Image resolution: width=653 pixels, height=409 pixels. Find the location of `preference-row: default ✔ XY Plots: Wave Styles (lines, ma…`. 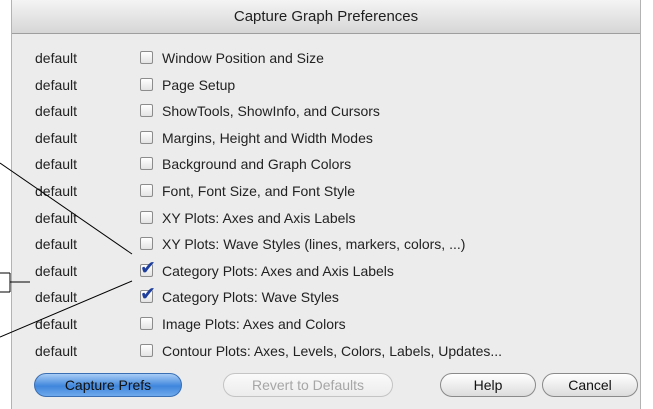

preference-row: default ✔ XY Plots: Wave Styles (lines, ma… is located at coordinates (322, 245).